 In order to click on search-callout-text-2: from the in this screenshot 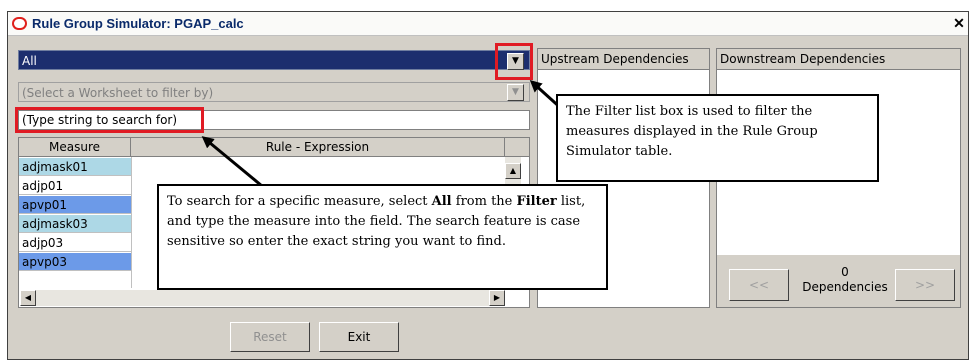, I will do `click(484, 201)`.